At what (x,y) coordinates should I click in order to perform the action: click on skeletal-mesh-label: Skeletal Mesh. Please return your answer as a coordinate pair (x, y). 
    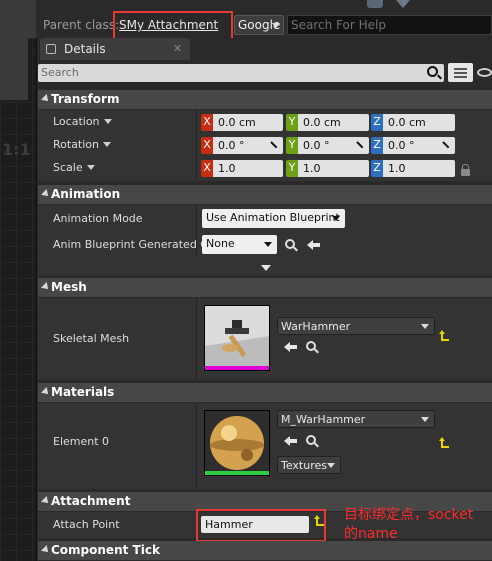
    Looking at the image, I should click on (91, 338).